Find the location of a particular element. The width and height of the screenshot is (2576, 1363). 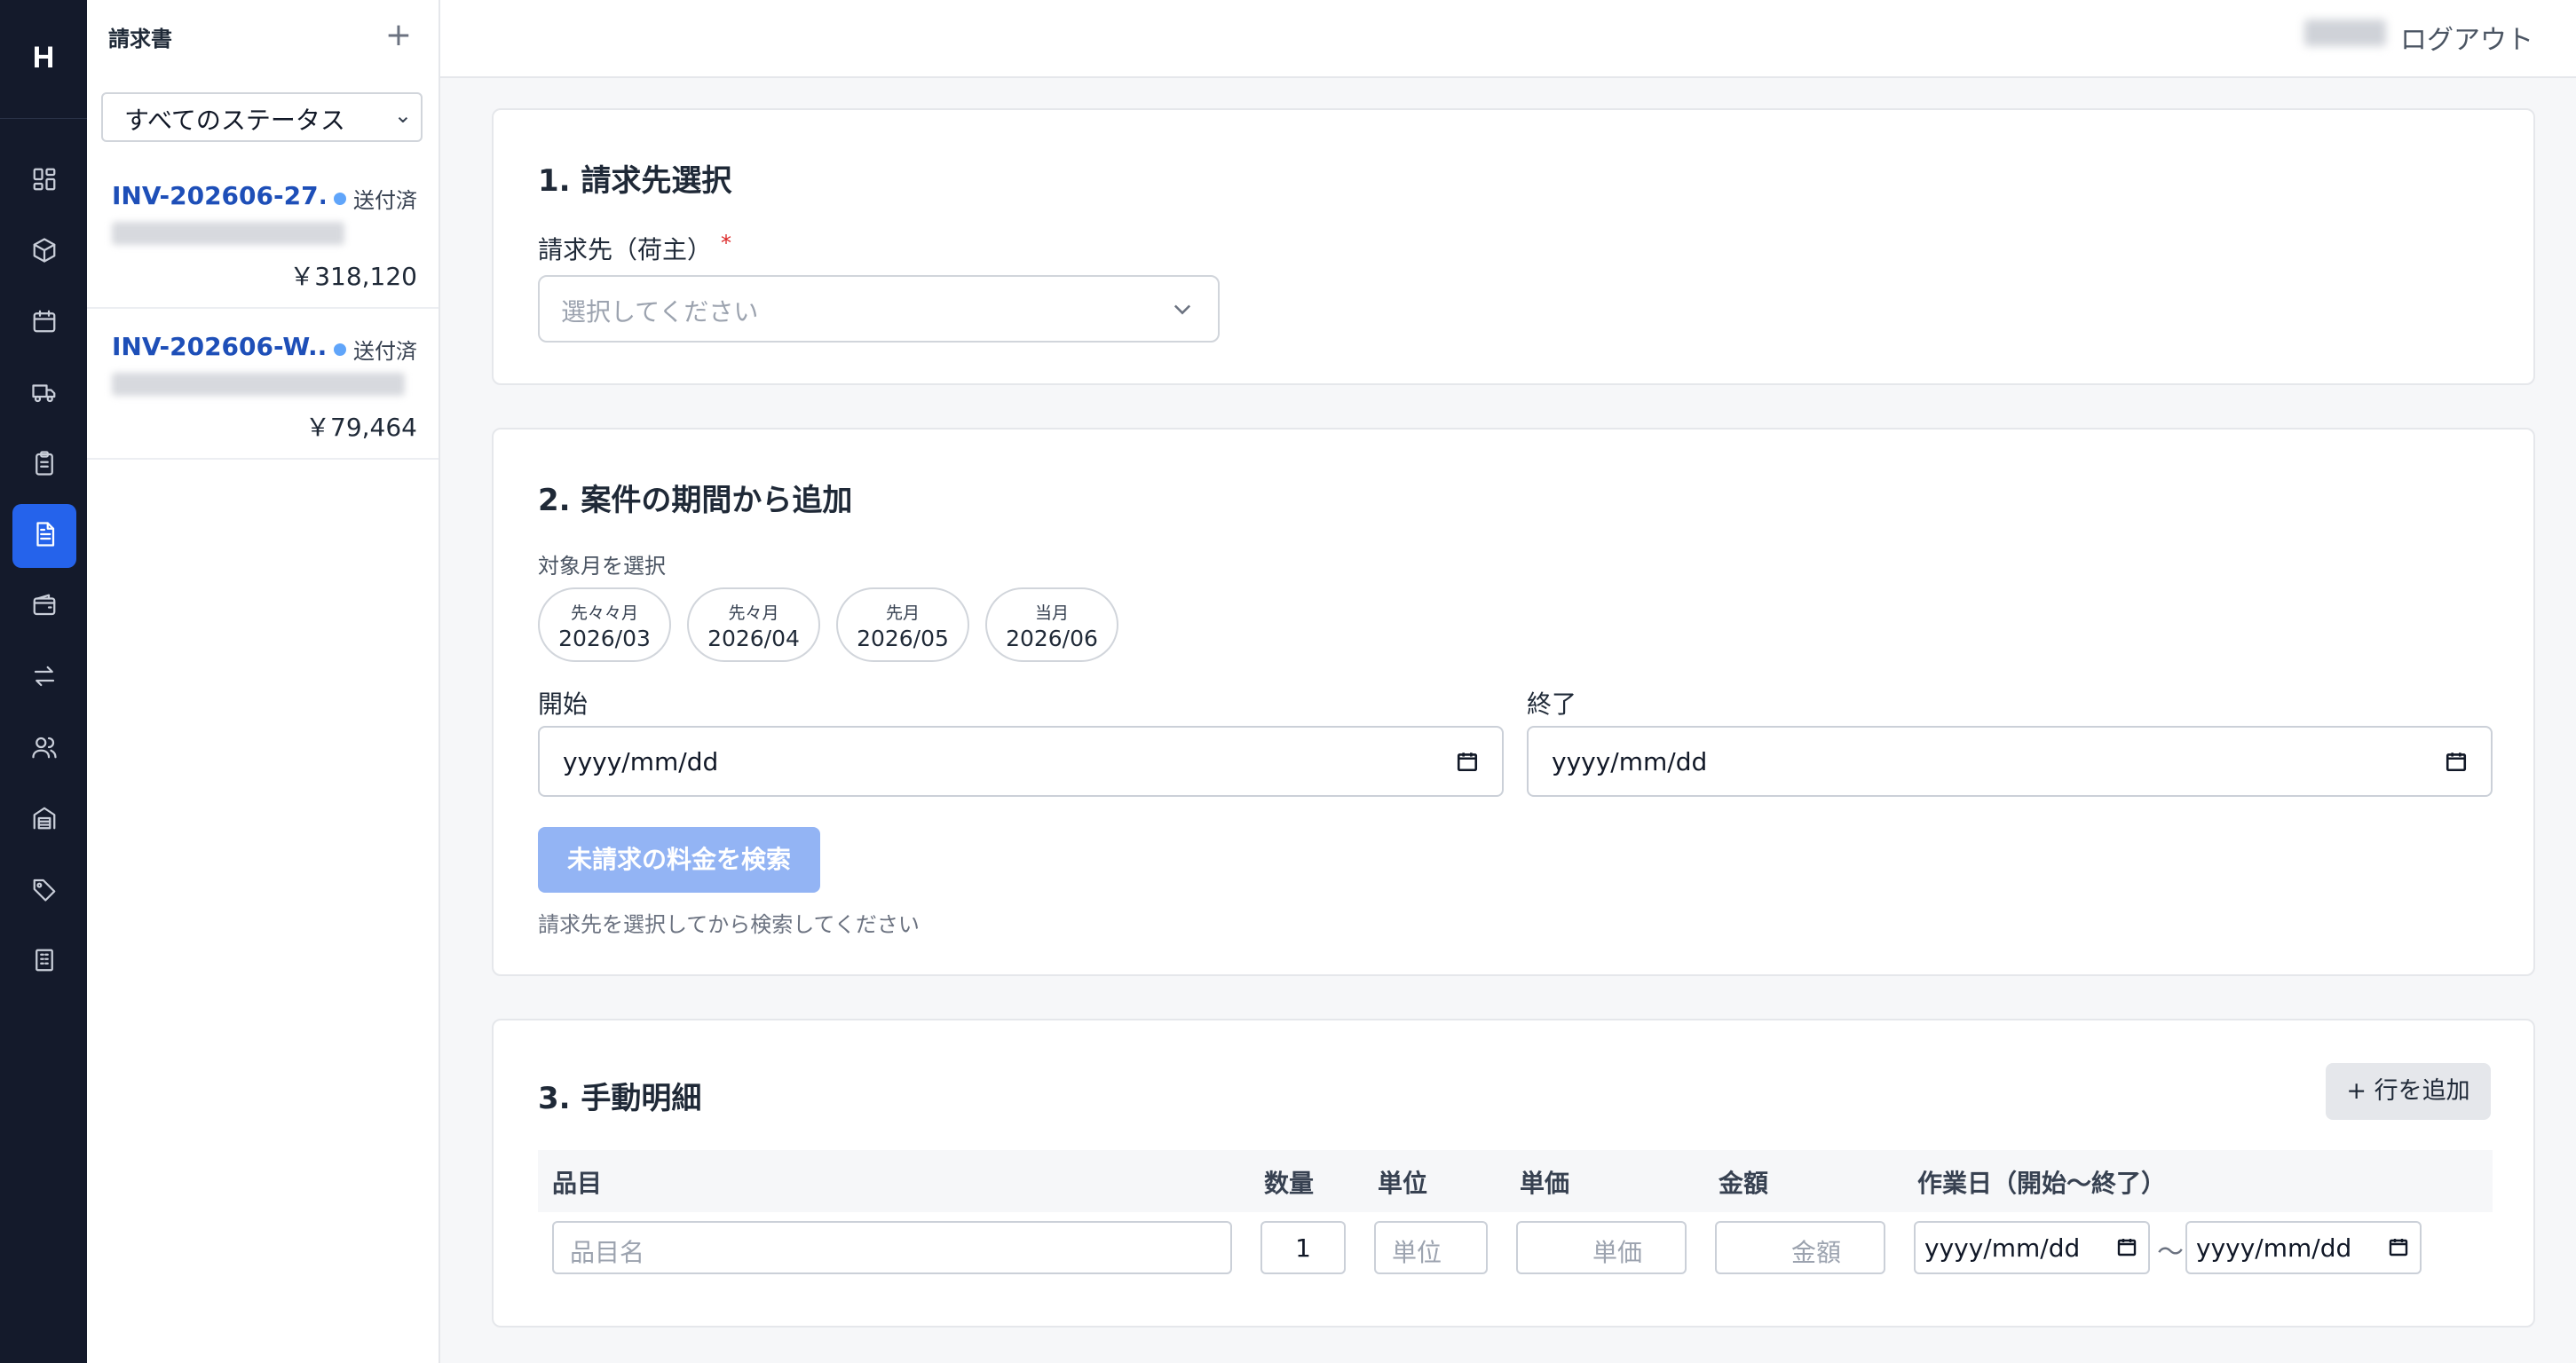

truck-icon is located at coordinates (44, 394).